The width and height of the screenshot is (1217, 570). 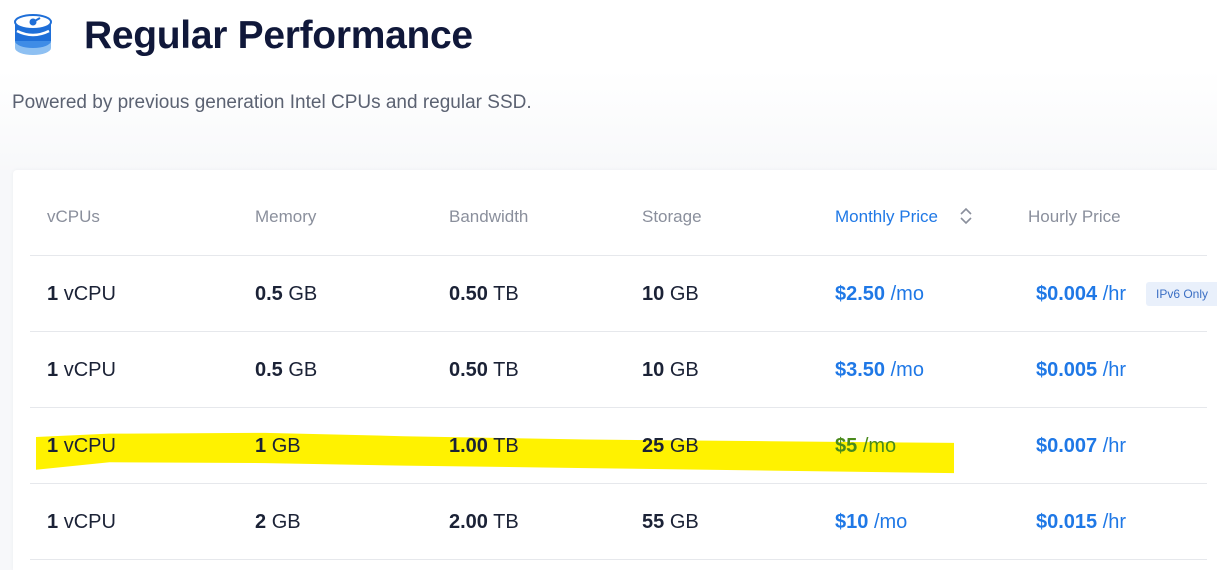 What do you see at coordinates (1081, 294) in the screenshot?
I see `cell-hourly-price: $0.004 /hr` at bounding box center [1081, 294].